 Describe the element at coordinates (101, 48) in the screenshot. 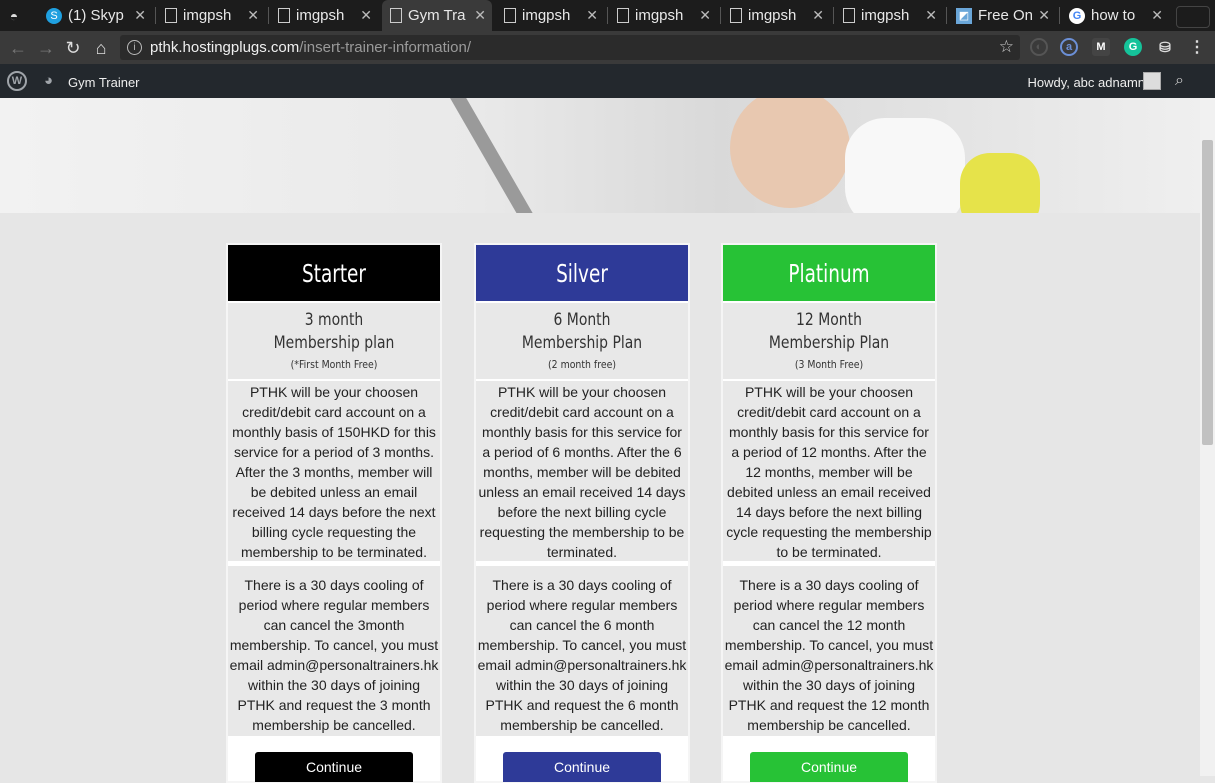

I see `home-icon: ⌂` at that location.